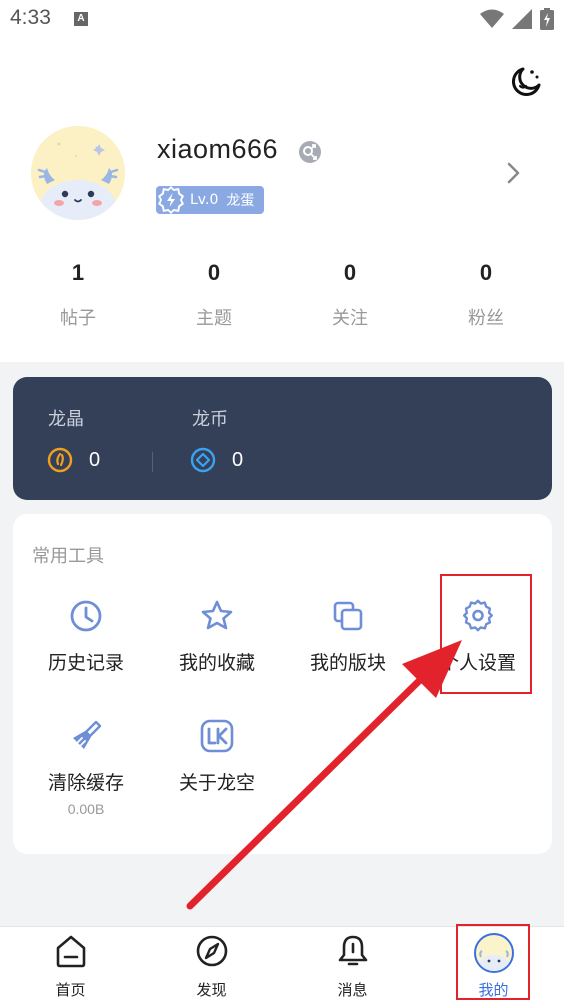 The image size is (564, 1004). I want to click on dragon-coin-icon, so click(203, 460).